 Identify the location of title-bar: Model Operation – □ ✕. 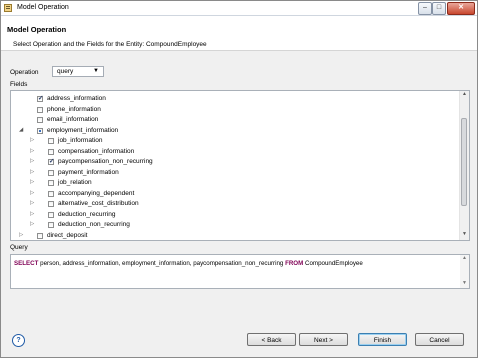
(239, 8).